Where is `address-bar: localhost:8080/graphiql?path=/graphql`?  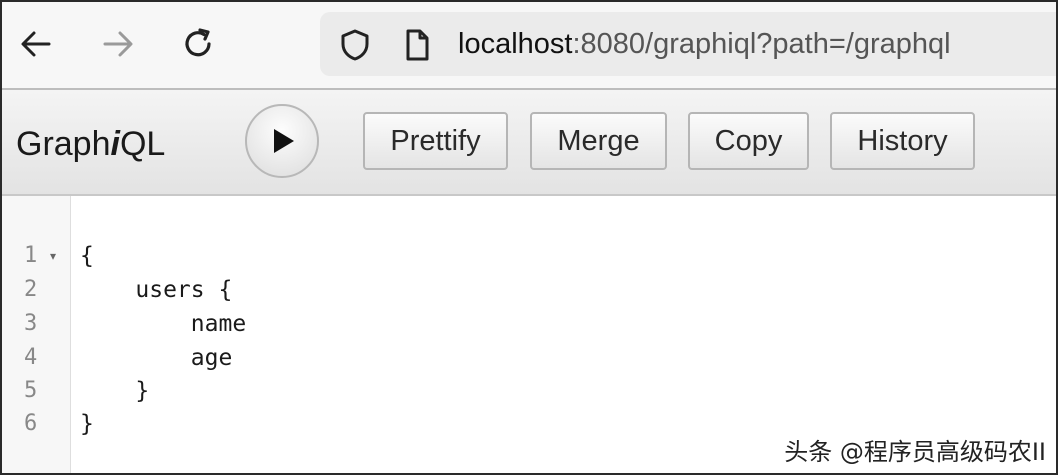
address-bar: localhost:8080/graphiql?path=/graphql is located at coordinates (688, 44).